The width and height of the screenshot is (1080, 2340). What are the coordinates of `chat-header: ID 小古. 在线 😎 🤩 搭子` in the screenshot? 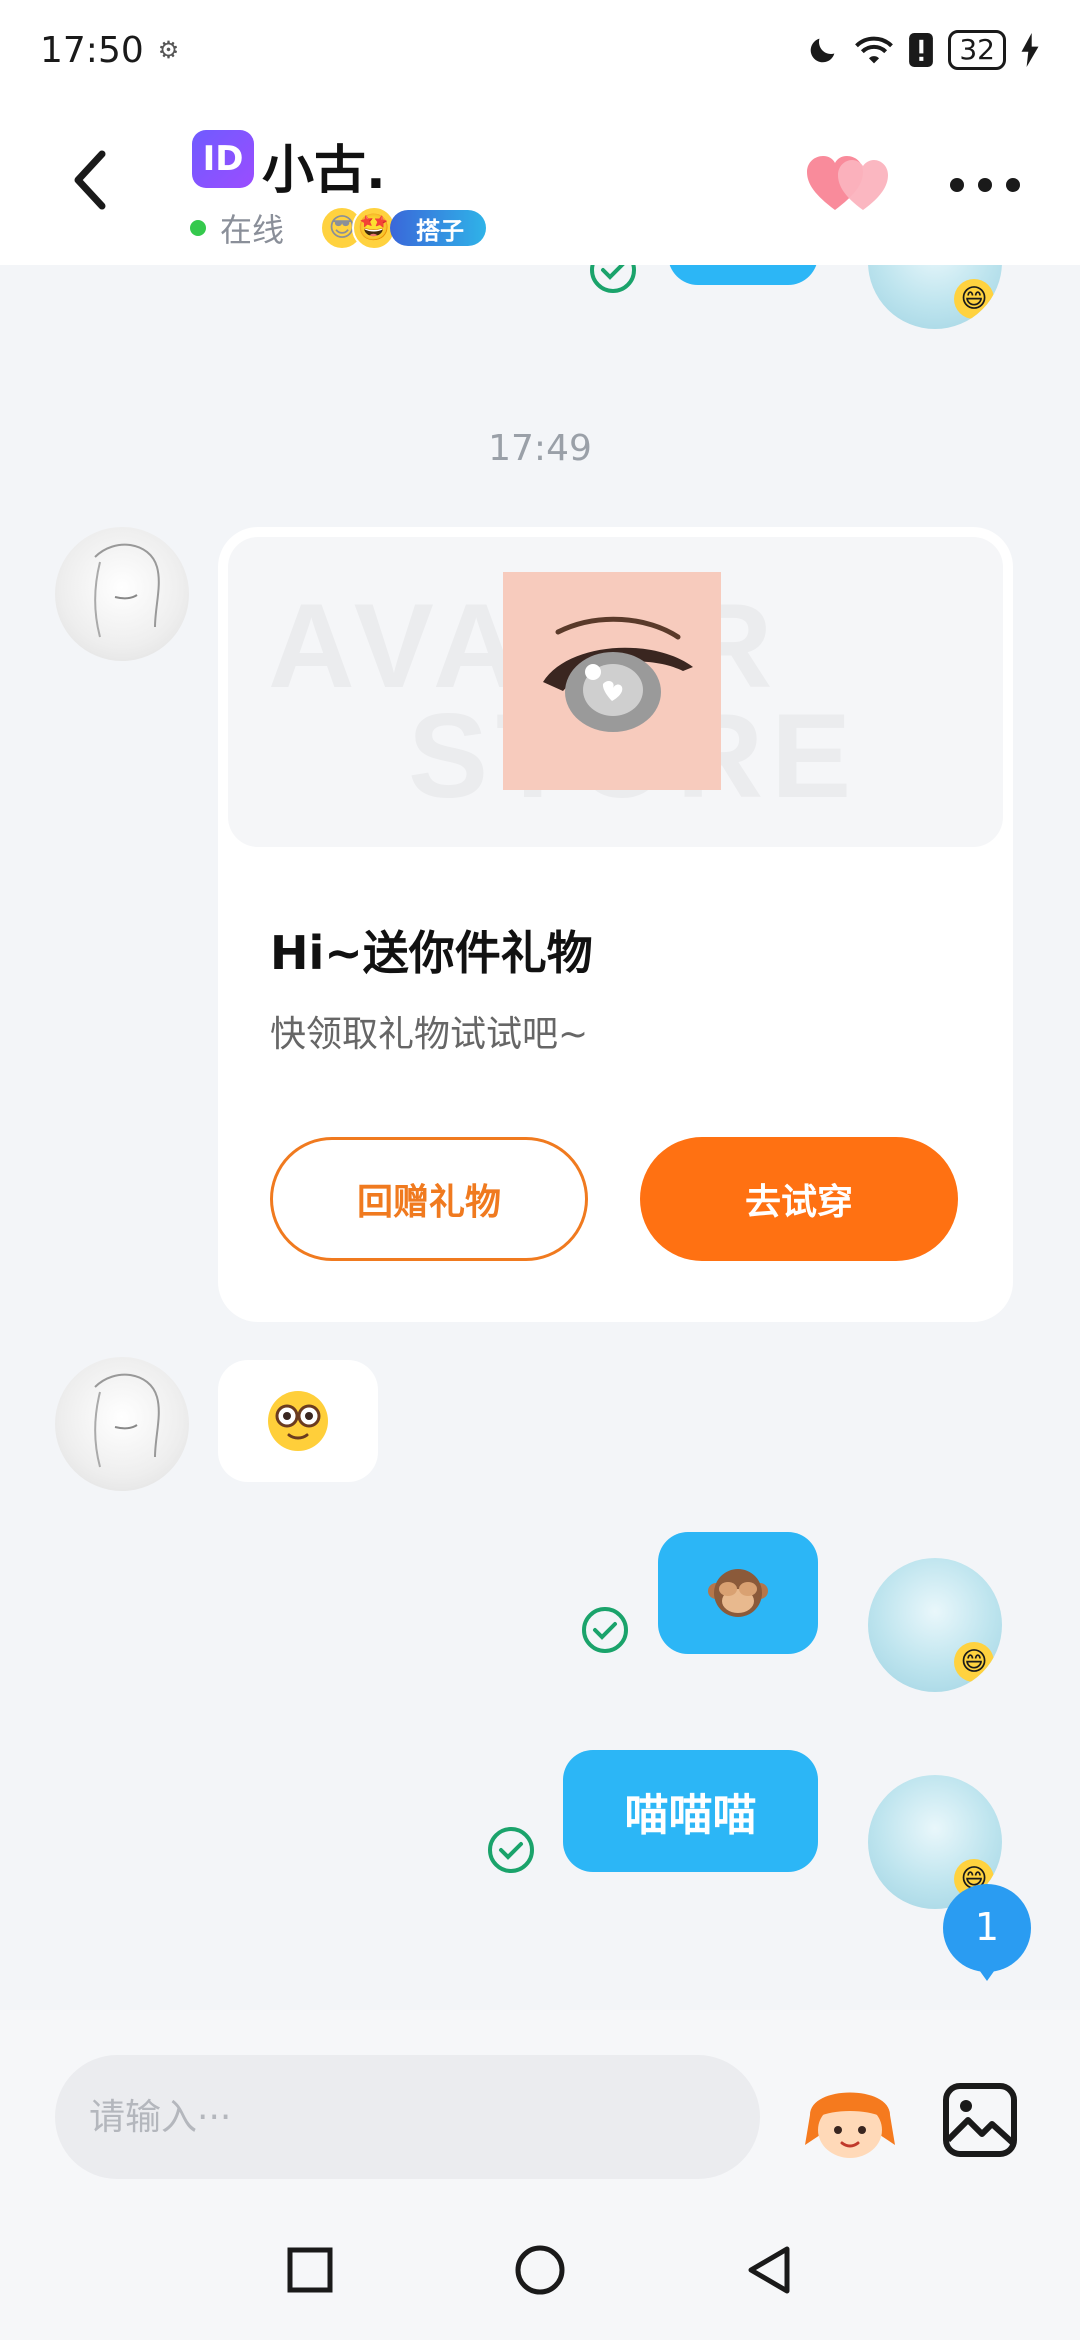 It's located at (540, 182).